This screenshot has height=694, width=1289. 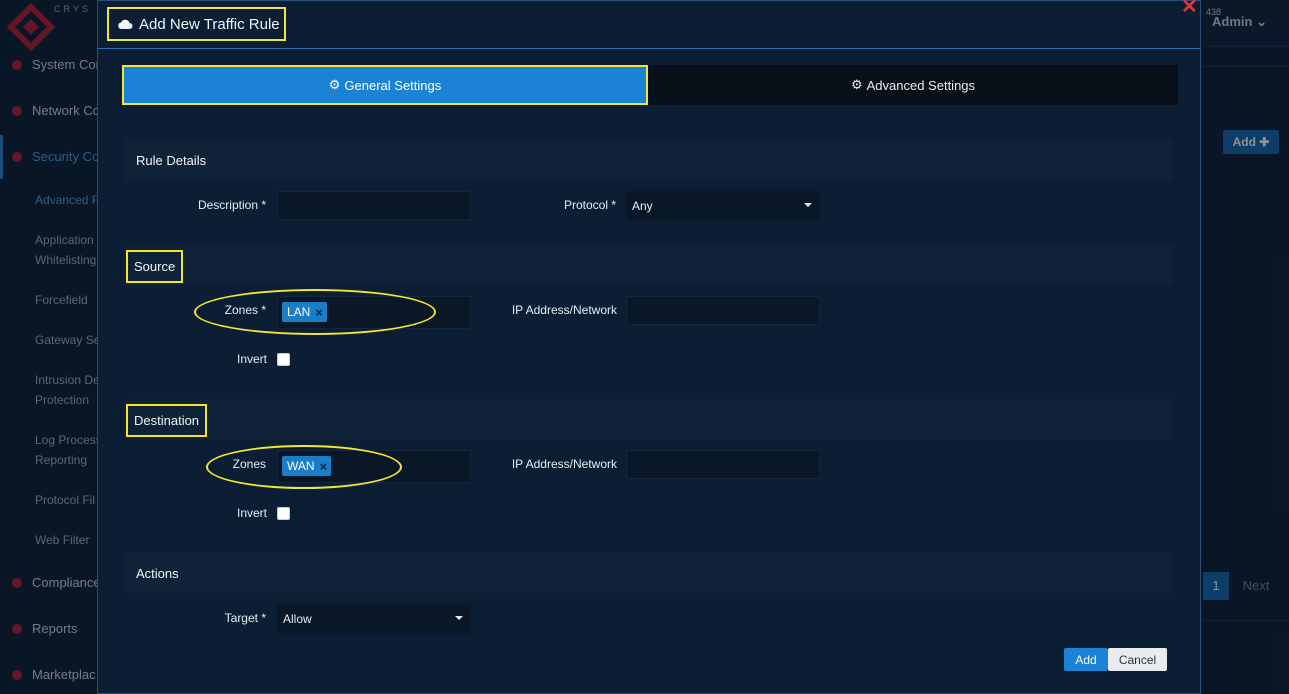 I want to click on modal-title: Add New Traffic Rule, so click(x=209, y=24).